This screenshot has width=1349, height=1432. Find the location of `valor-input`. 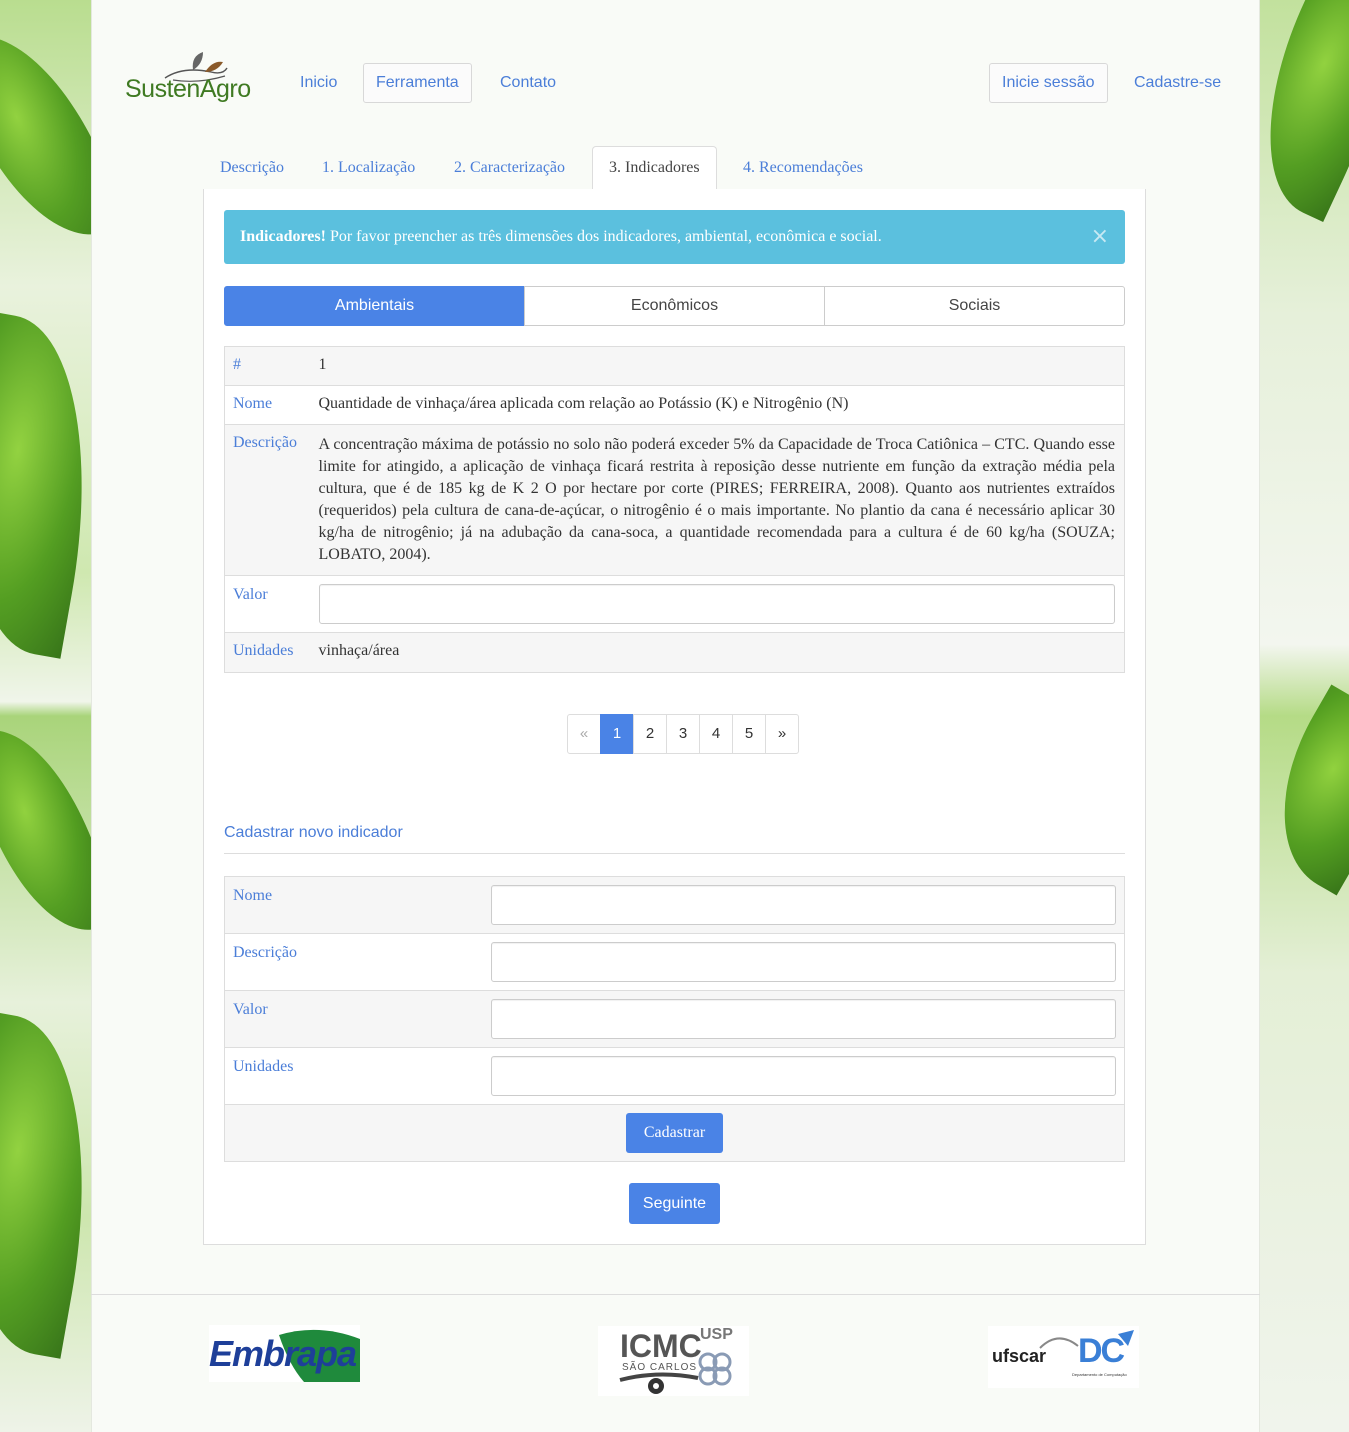

valor-input is located at coordinates (716, 604).